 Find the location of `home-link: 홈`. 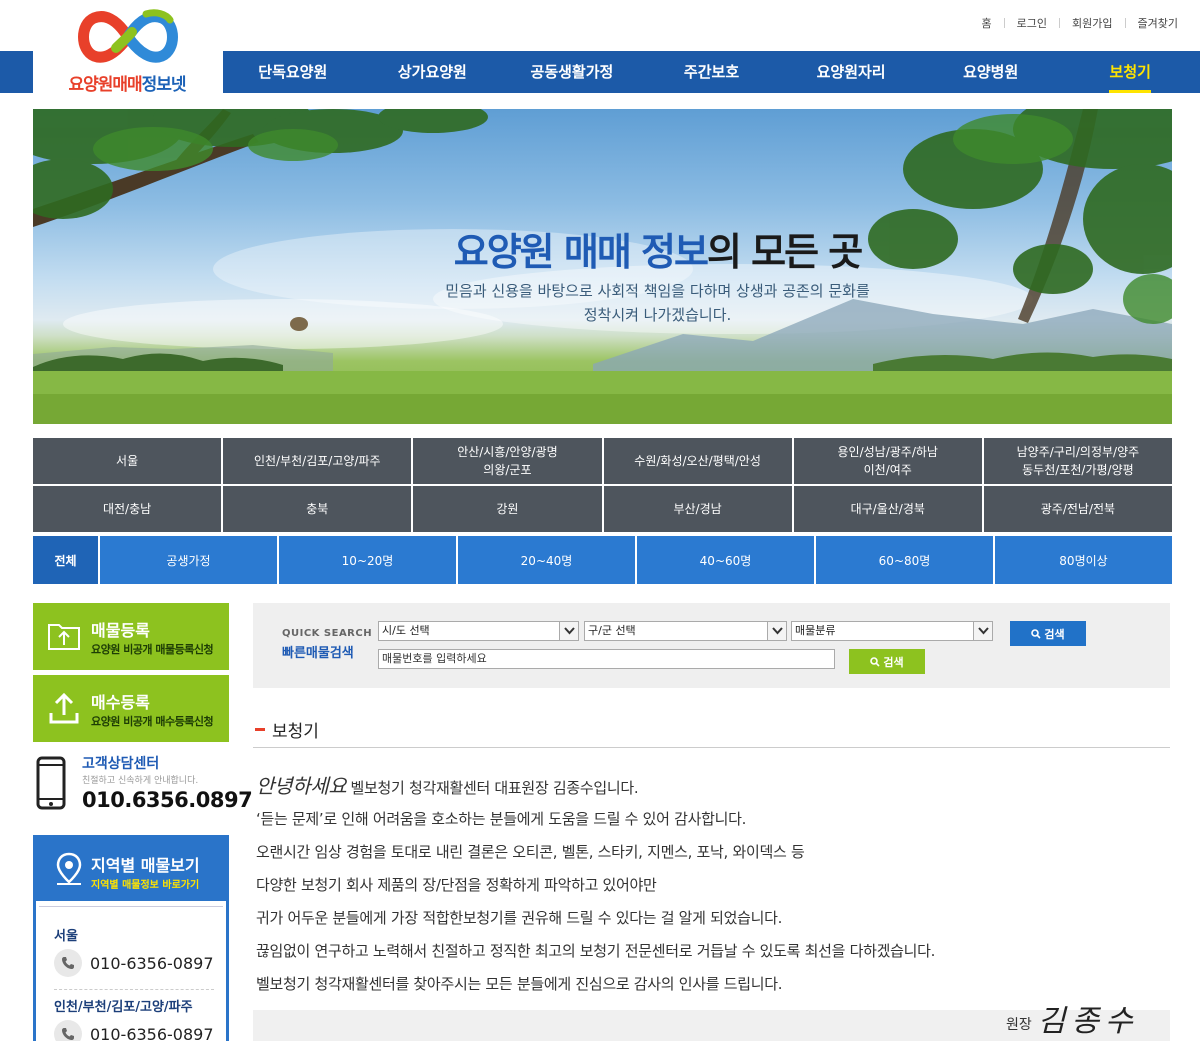

home-link: 홈 is located at coordinates (987, 23).